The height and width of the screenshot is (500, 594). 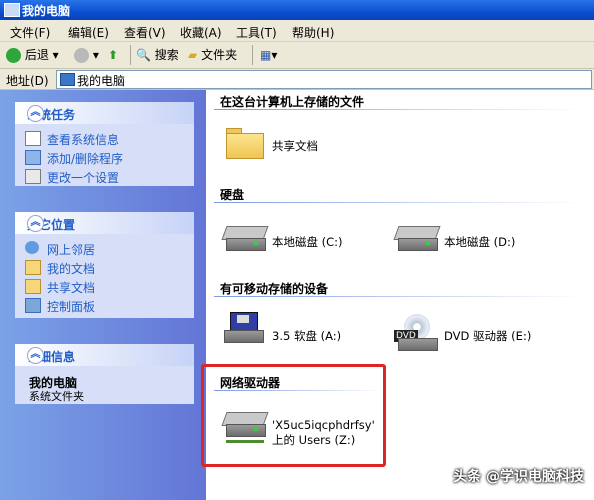 I want to click on menu-bar: 文件(F) 编辑(E) 查看(V) 收藏(A) 工具(T) 帮助(H), so click(x=297, y=31).